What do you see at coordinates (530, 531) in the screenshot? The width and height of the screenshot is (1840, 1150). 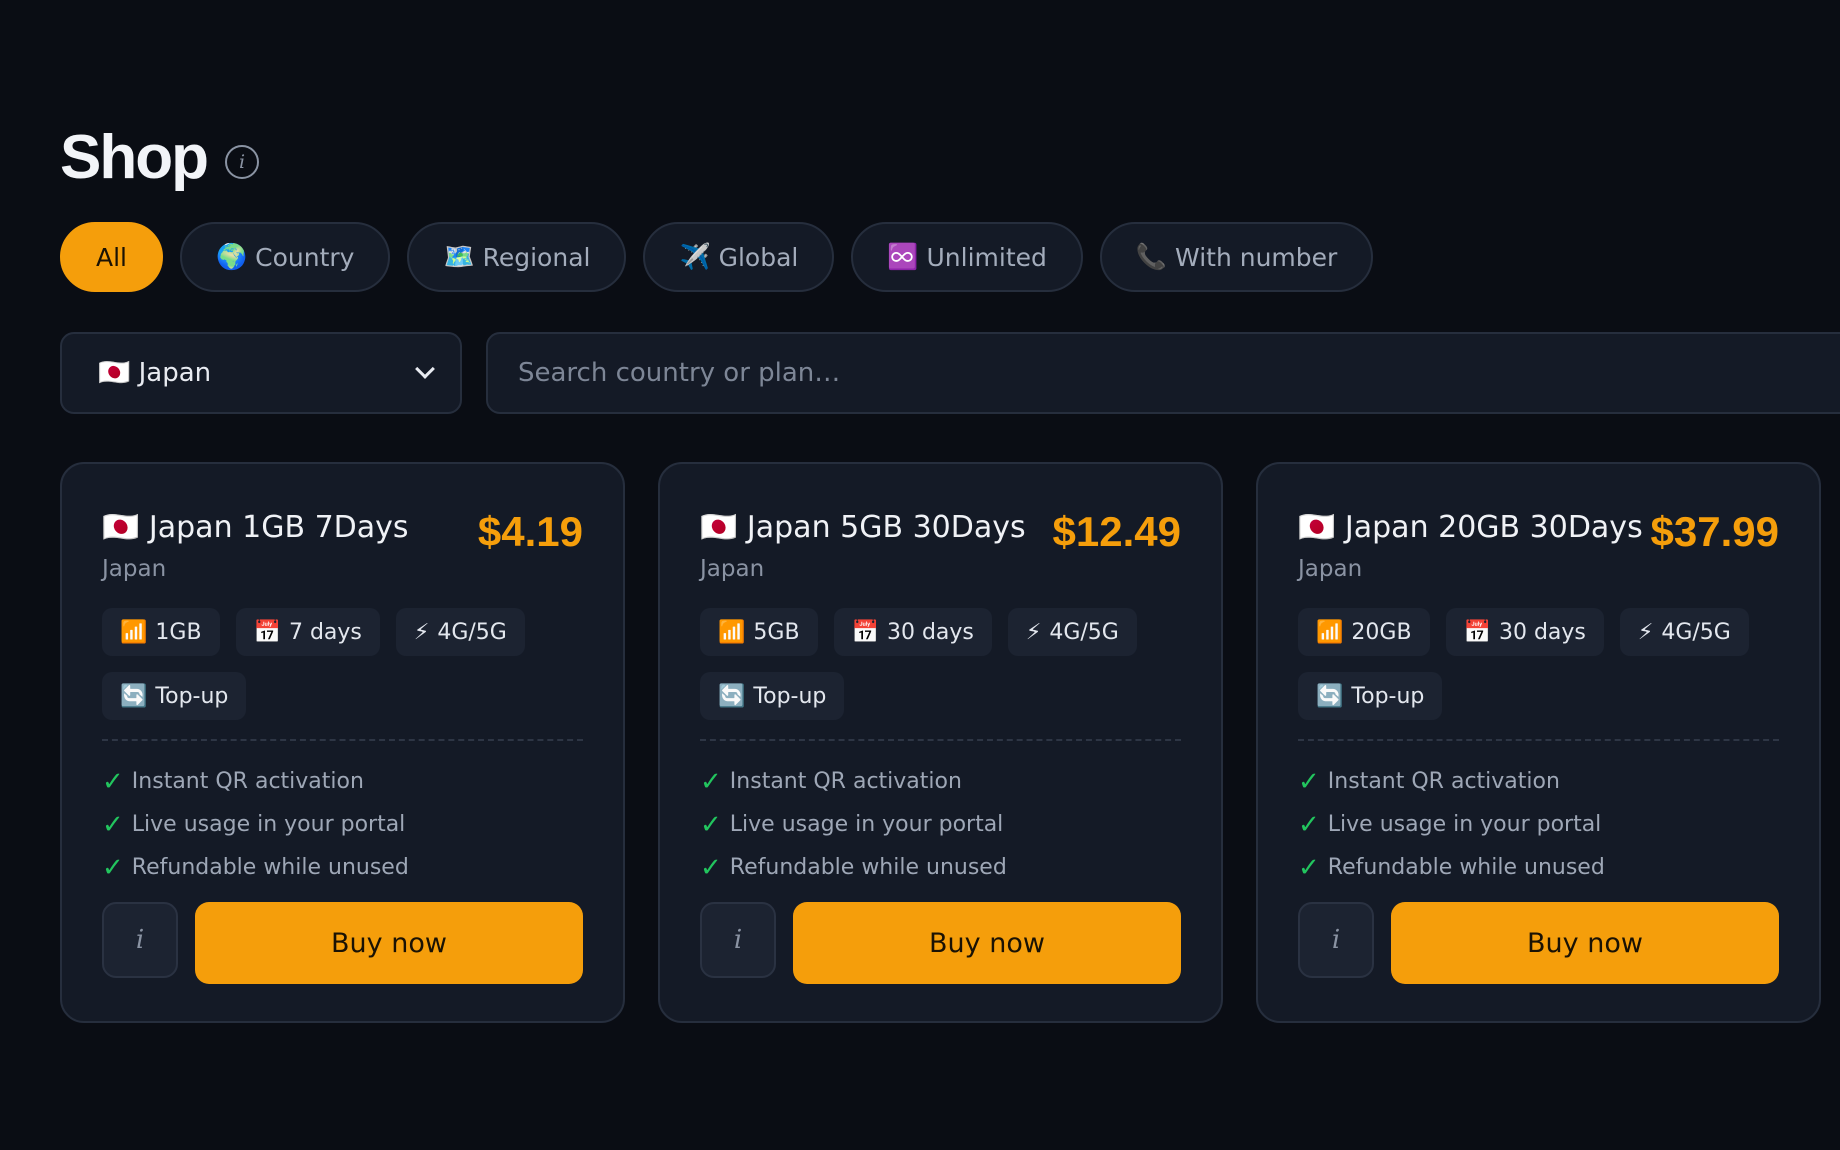 I see `plan-price: $4.19` at bounding box center [530, 531].